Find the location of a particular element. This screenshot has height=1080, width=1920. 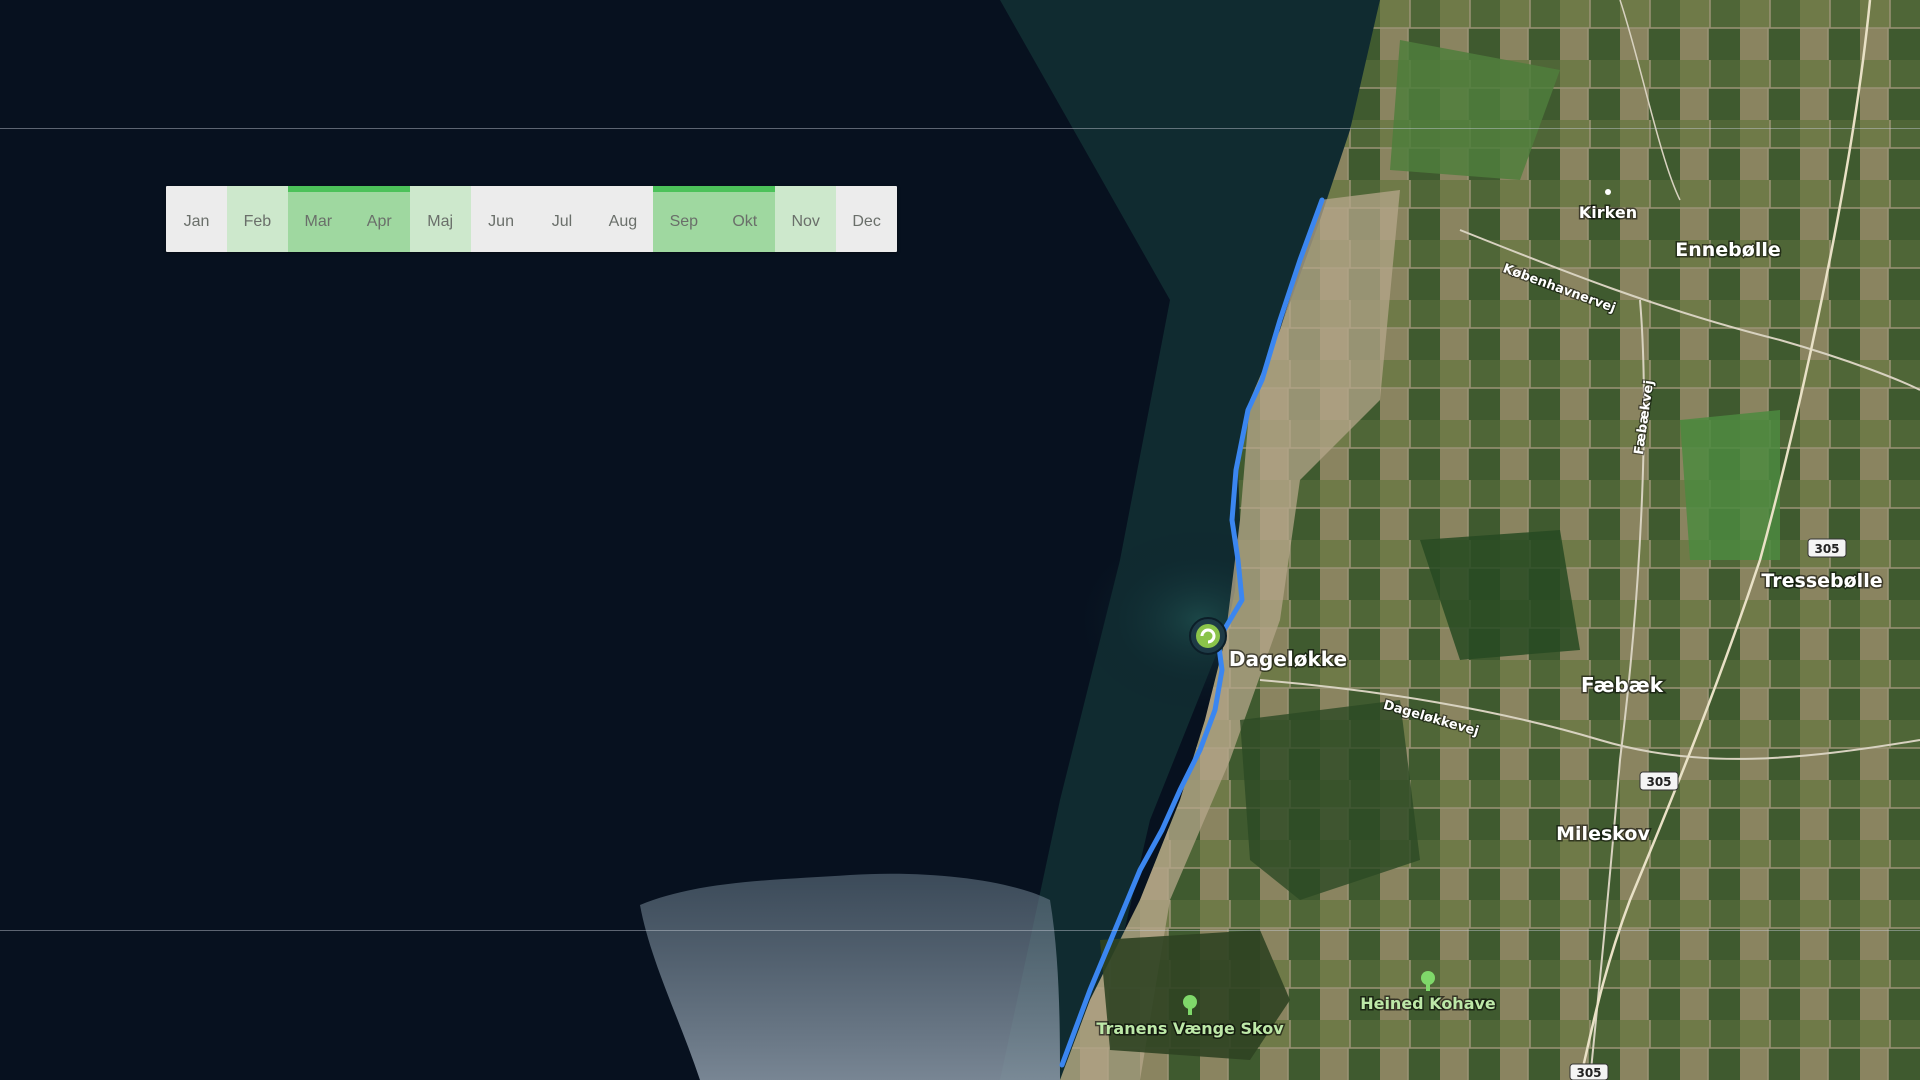

place-faebaek: Fæbæk is located at coordinates (1622, 685).